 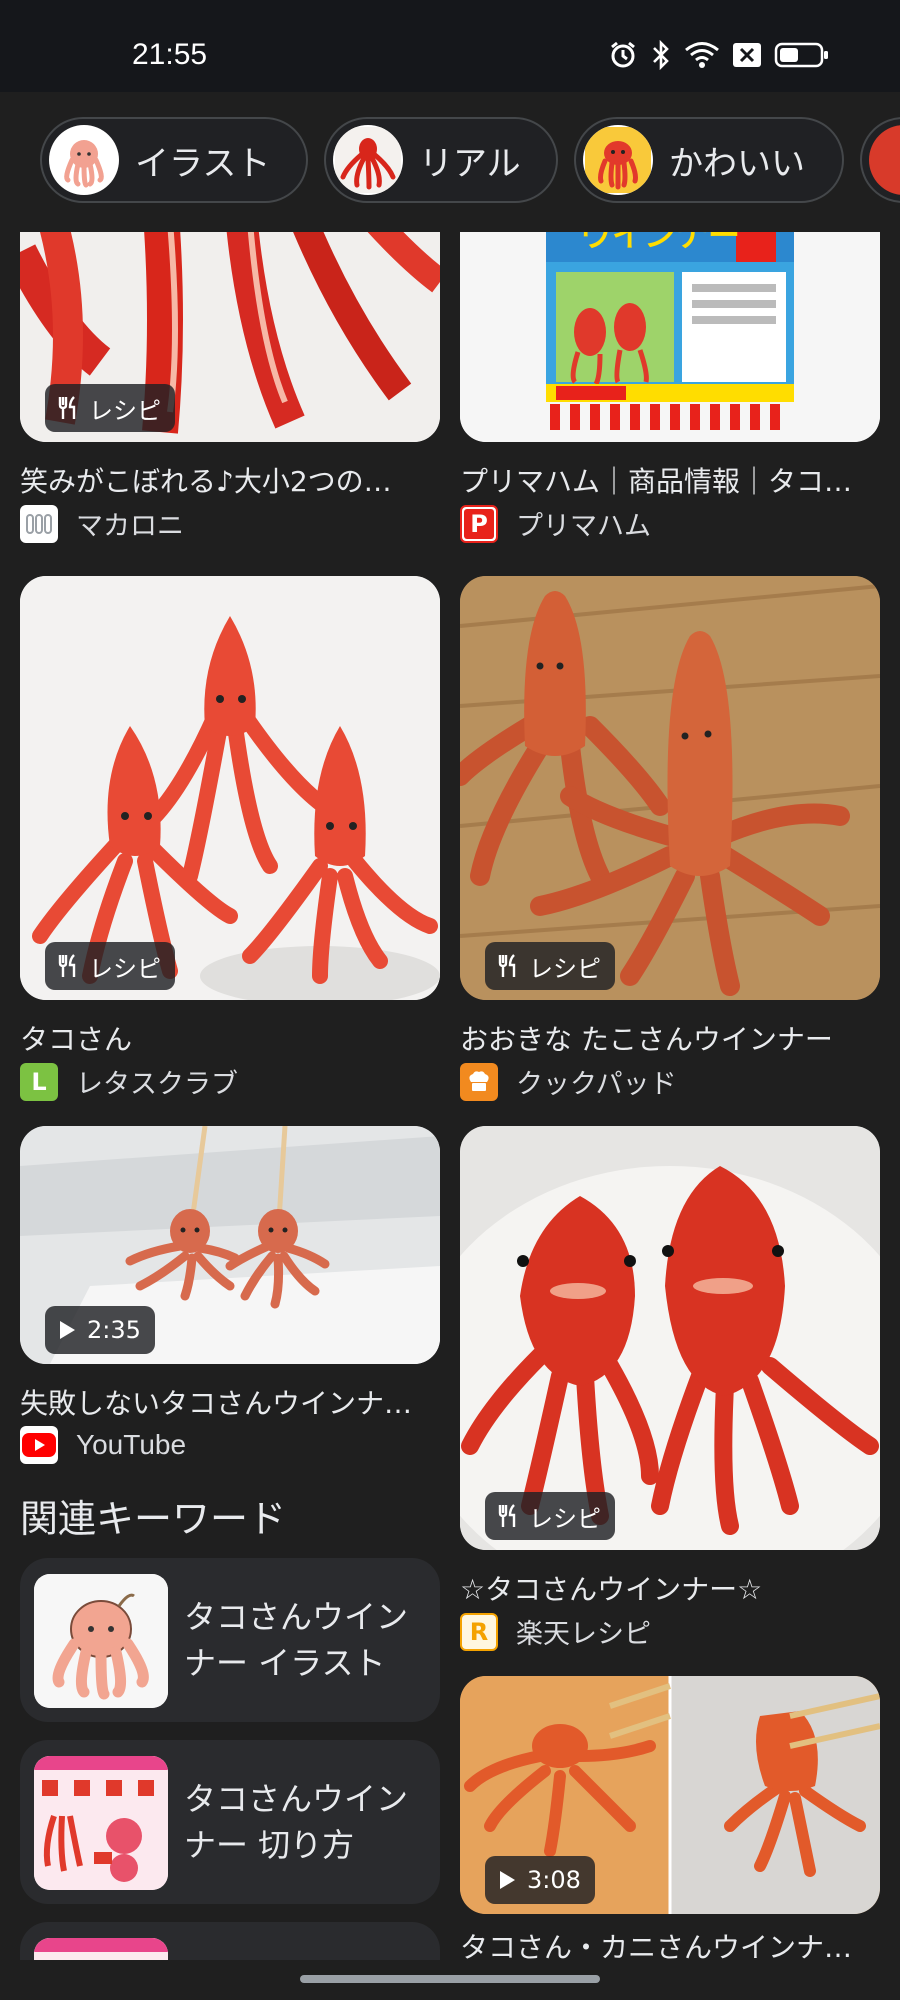 What do you see at coordinates (450, 46) in the screenshot?
I see `status-bar: 21:55` at bounding box center [450, 46].